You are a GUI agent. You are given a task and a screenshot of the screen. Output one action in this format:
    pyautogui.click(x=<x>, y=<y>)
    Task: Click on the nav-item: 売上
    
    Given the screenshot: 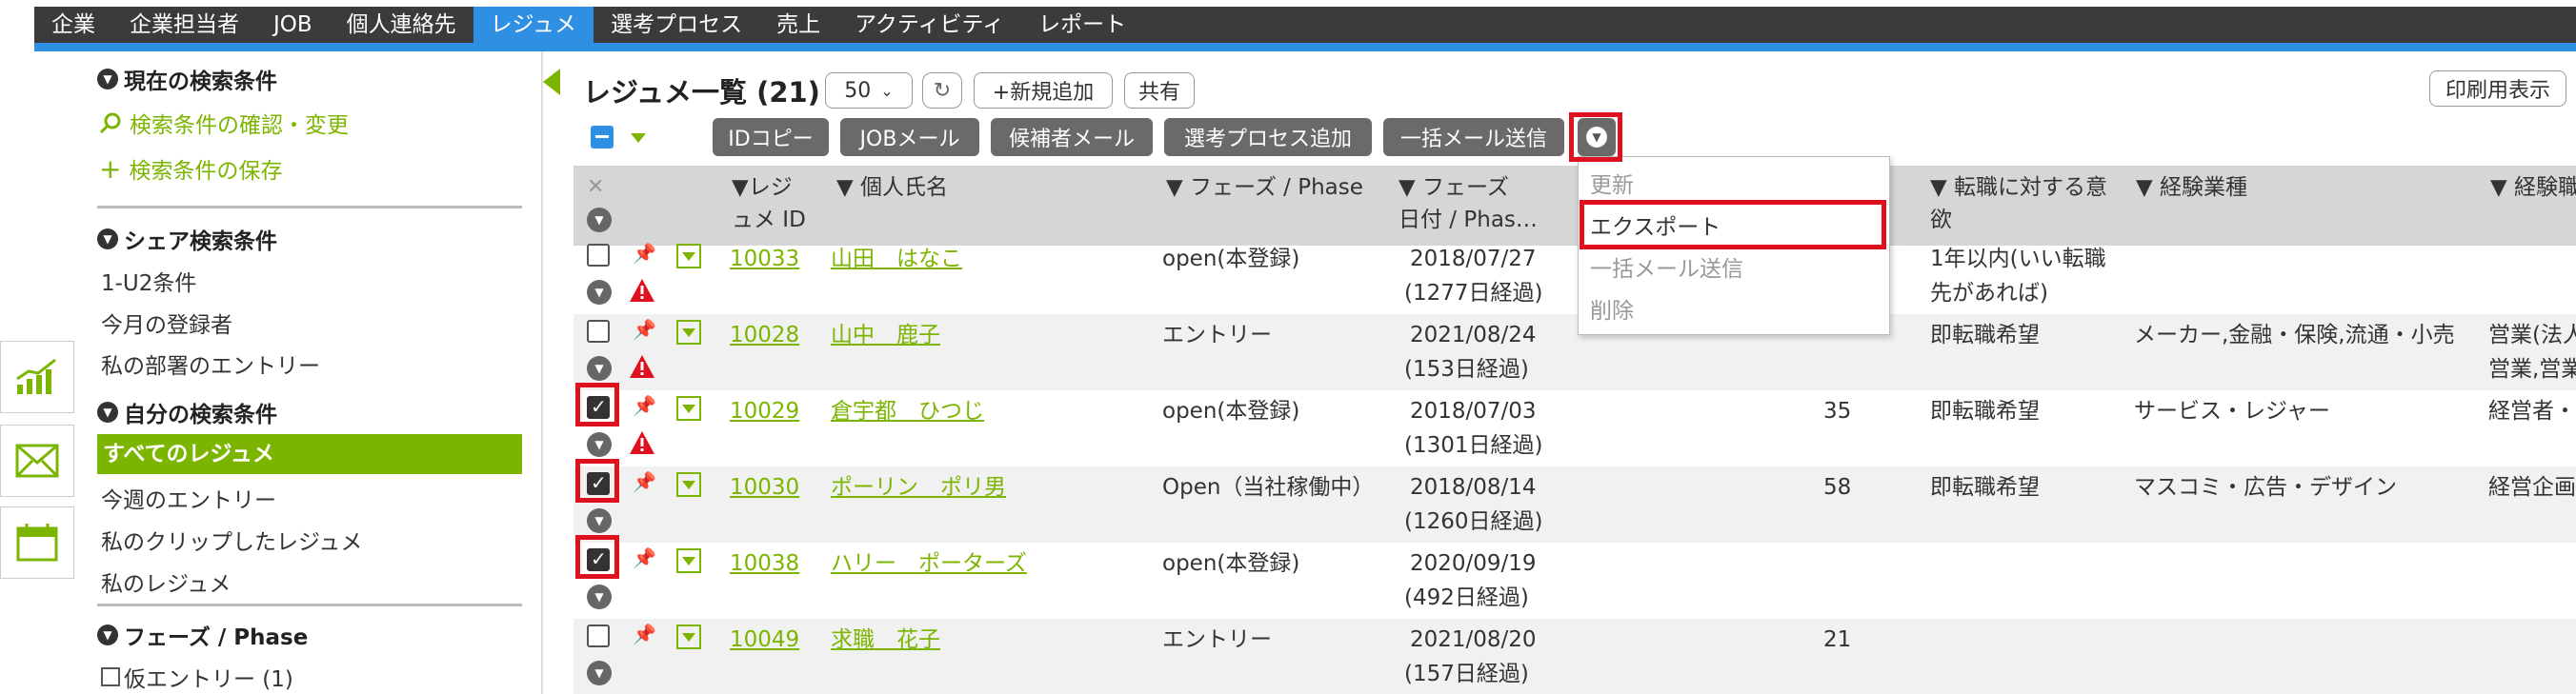 What is the action you would take?
    pyautogui.click(x=798, y=25)
    